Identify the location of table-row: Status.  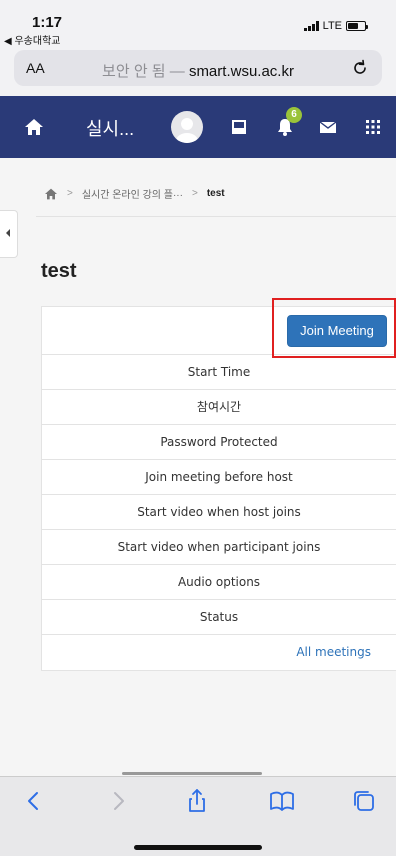
(219, 617).